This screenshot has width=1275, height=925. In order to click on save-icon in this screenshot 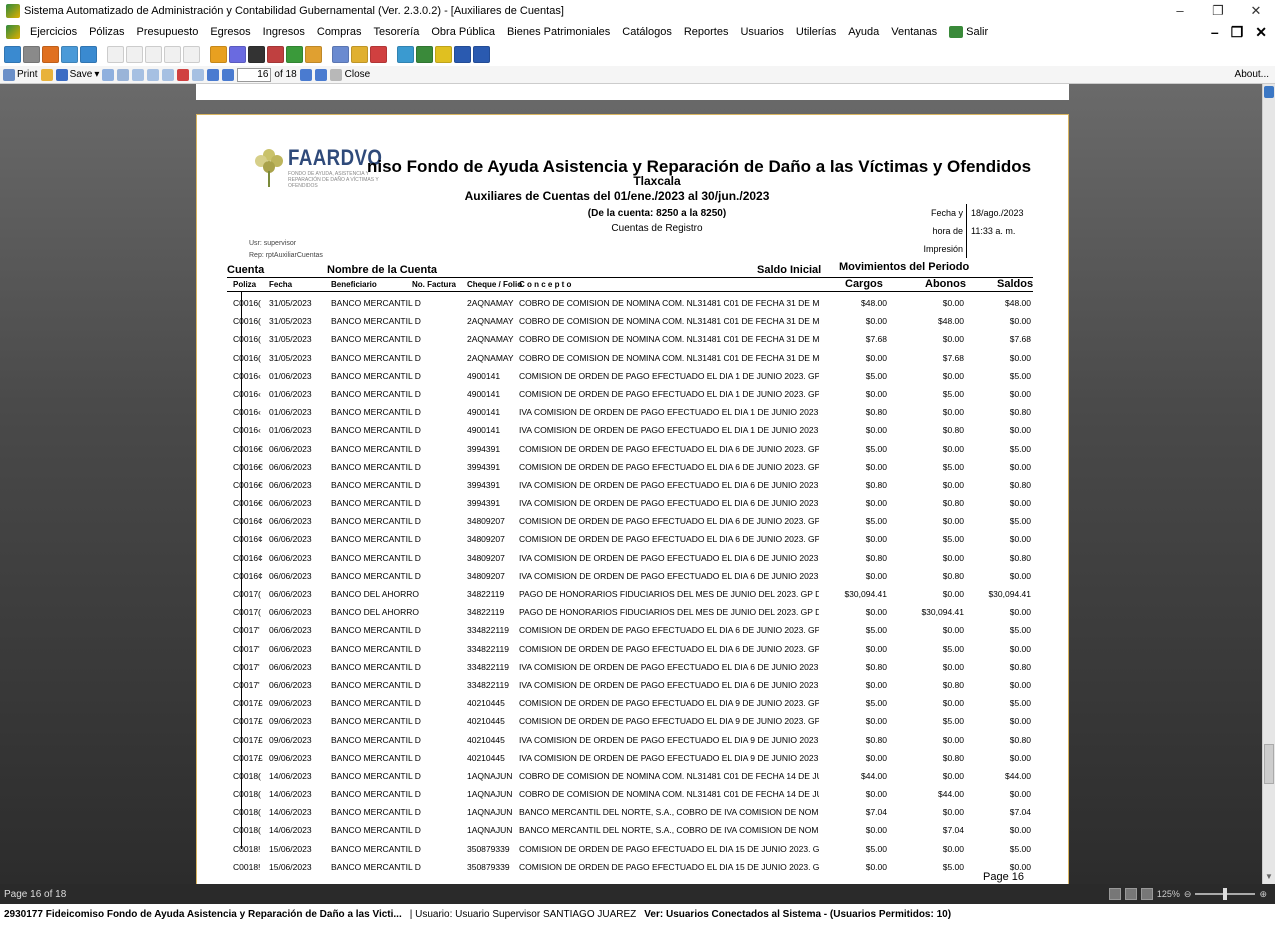, I will do `click(462, 54)`.